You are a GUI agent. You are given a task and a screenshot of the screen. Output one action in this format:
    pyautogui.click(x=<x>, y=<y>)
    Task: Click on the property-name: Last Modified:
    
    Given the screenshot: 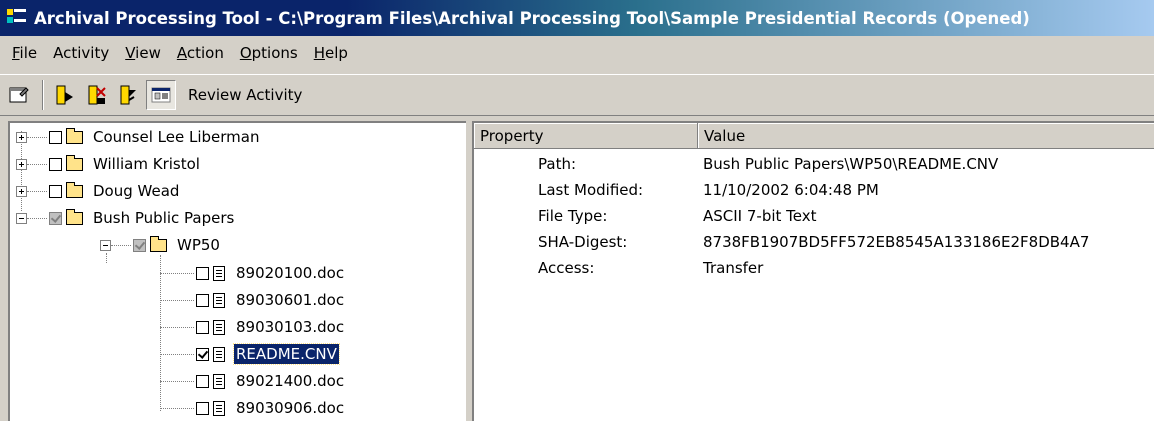 What is the action you would take?
    pyautogui.click(x=591, y=189)
    